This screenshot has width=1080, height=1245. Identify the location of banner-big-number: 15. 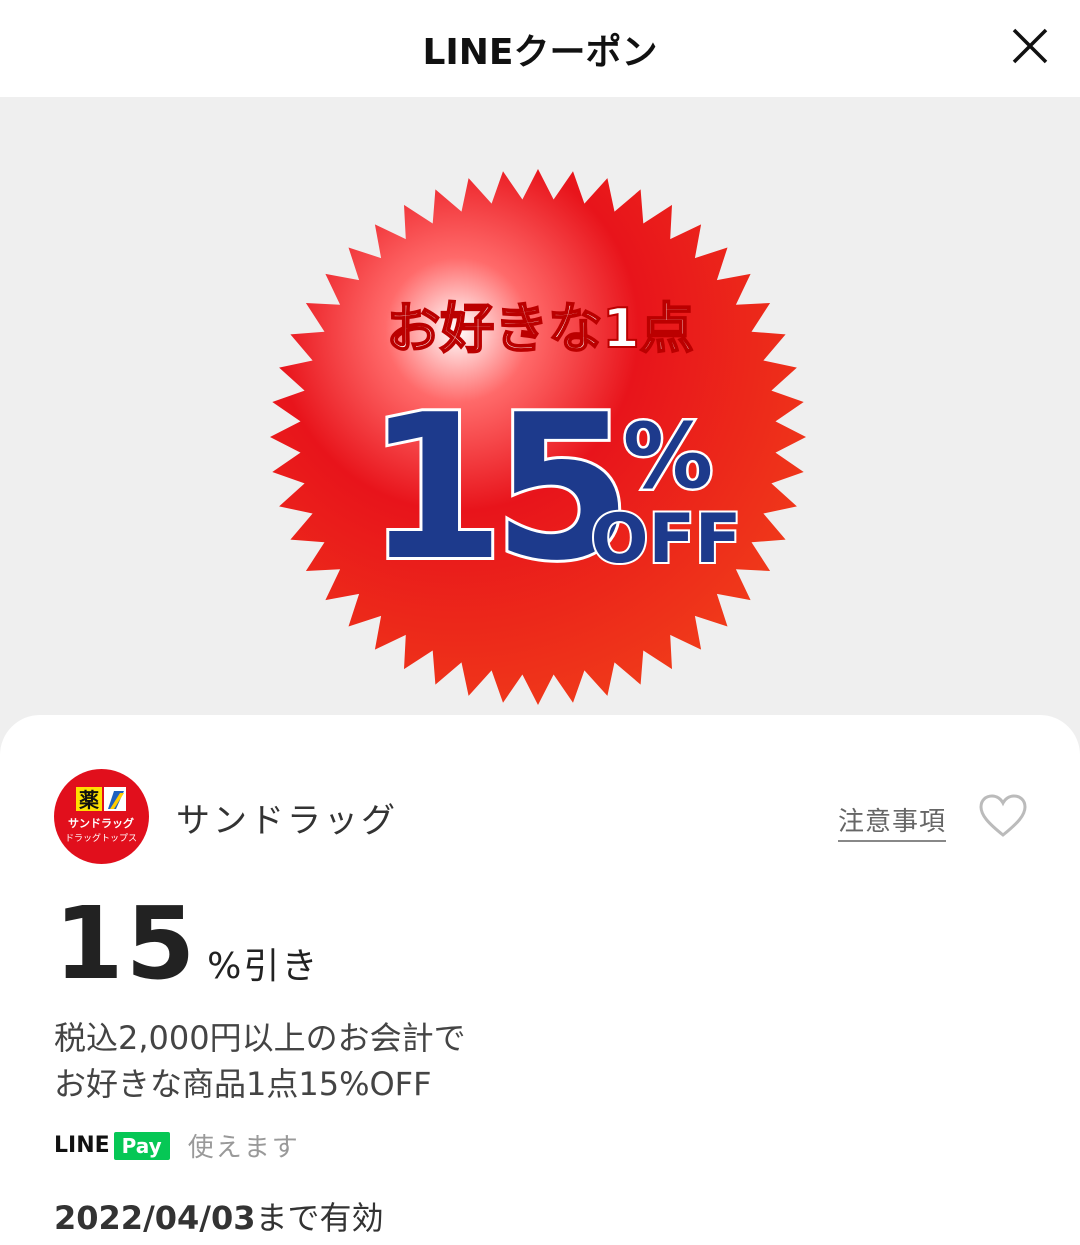
(493, 488).